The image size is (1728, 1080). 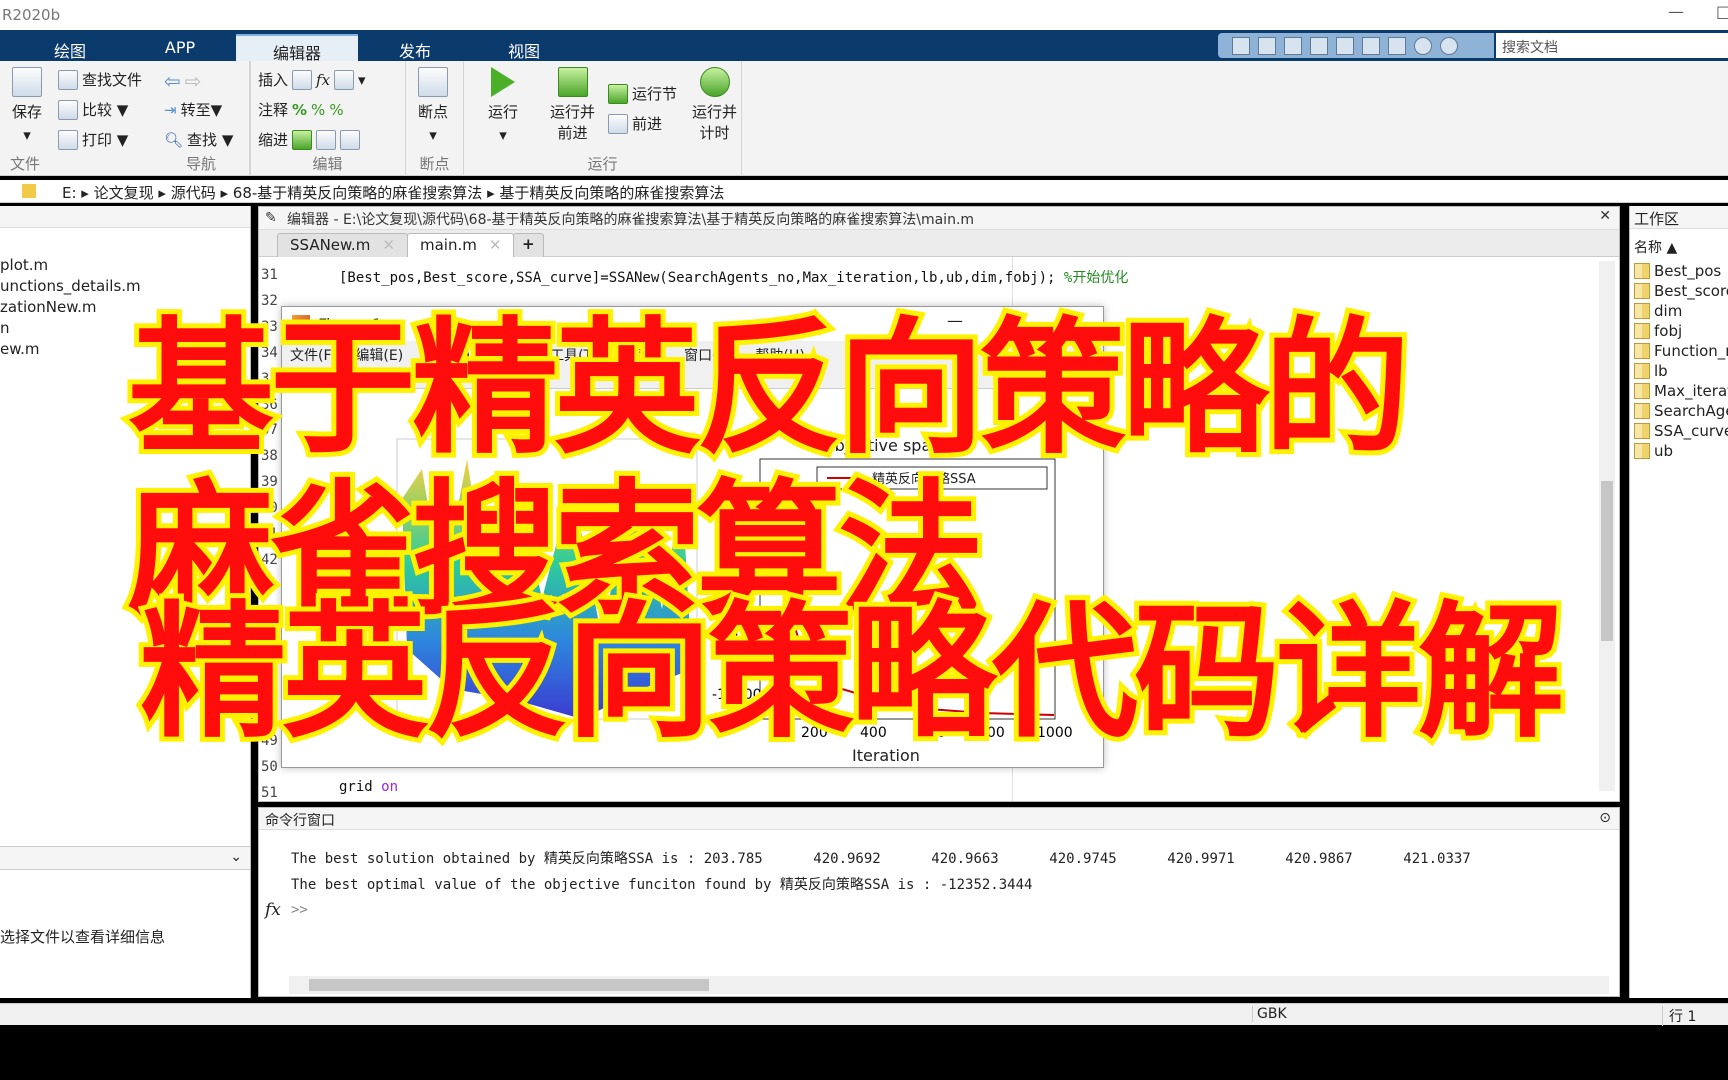 What do you see at coordinates (236, 857) in the screenshot?
I see `chevron-down-icon: ⌄` at bounding box center [236, 857].